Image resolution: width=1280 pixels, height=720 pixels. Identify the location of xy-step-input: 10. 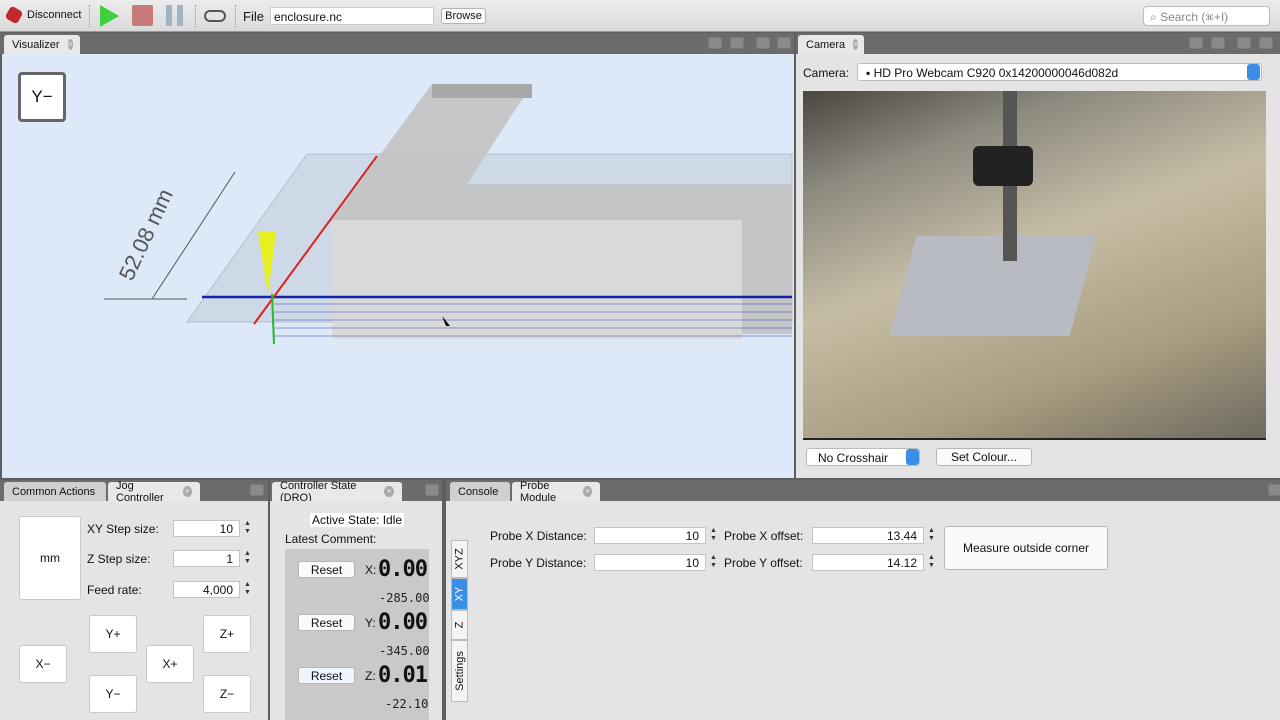
(206, 528).